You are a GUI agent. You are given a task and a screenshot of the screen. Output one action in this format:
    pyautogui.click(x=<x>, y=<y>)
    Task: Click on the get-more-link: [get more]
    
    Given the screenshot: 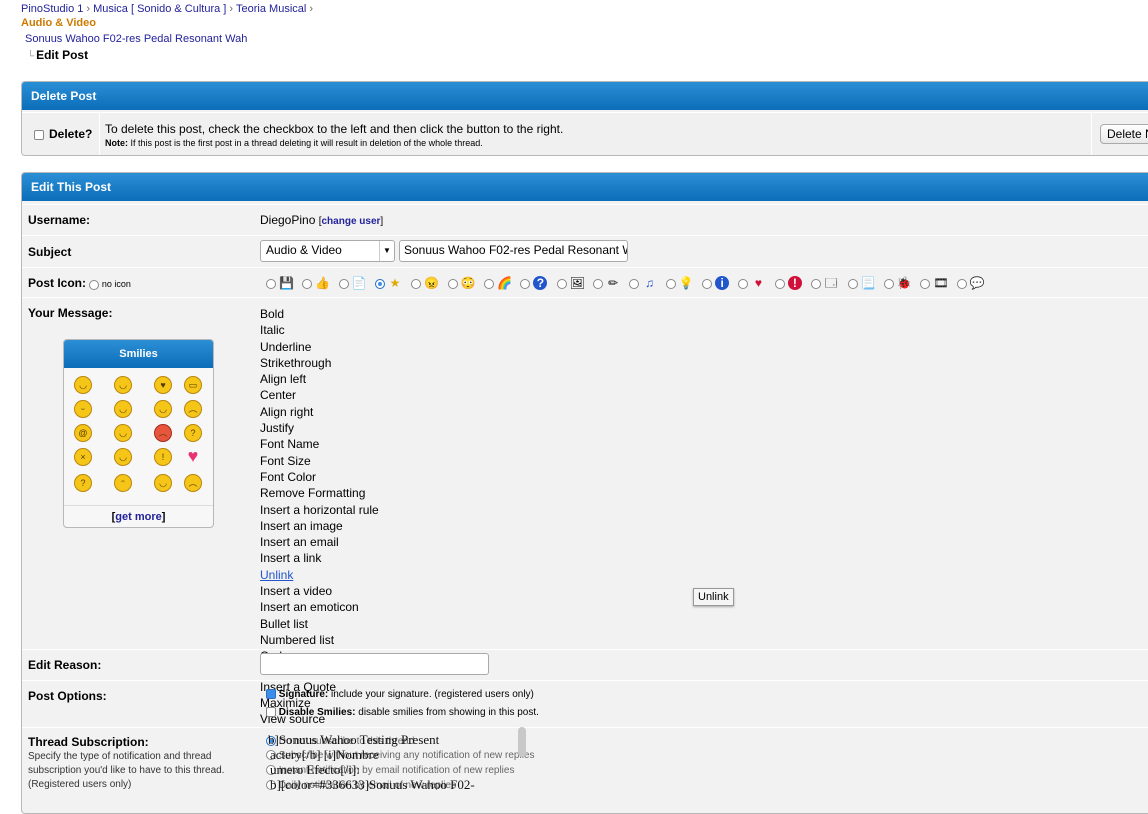 What is the action you would take?
    pyautogui.click(x=138, y=514)
    